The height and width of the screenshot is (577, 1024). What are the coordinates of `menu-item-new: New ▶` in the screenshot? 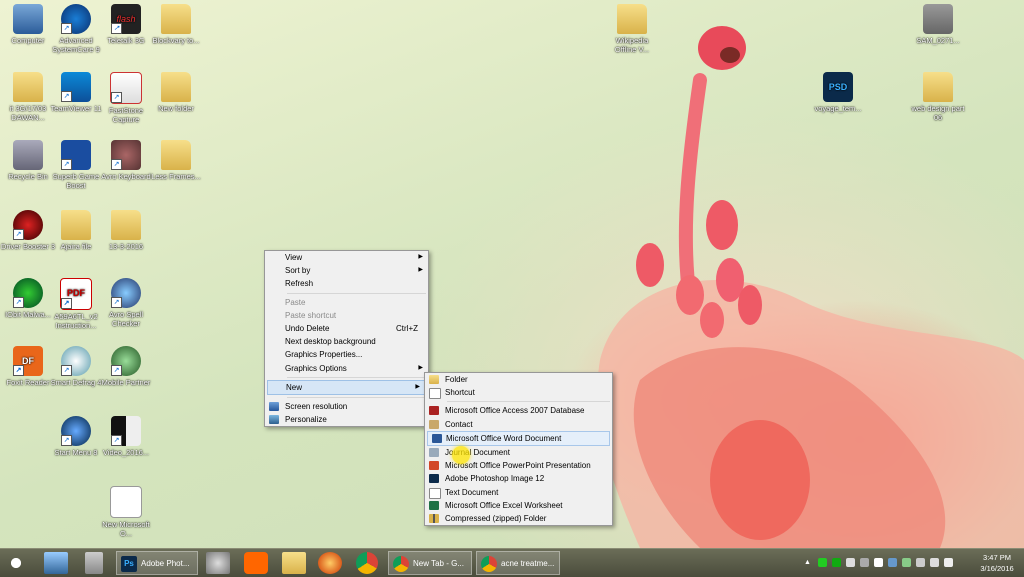 It's located at (346, 387).